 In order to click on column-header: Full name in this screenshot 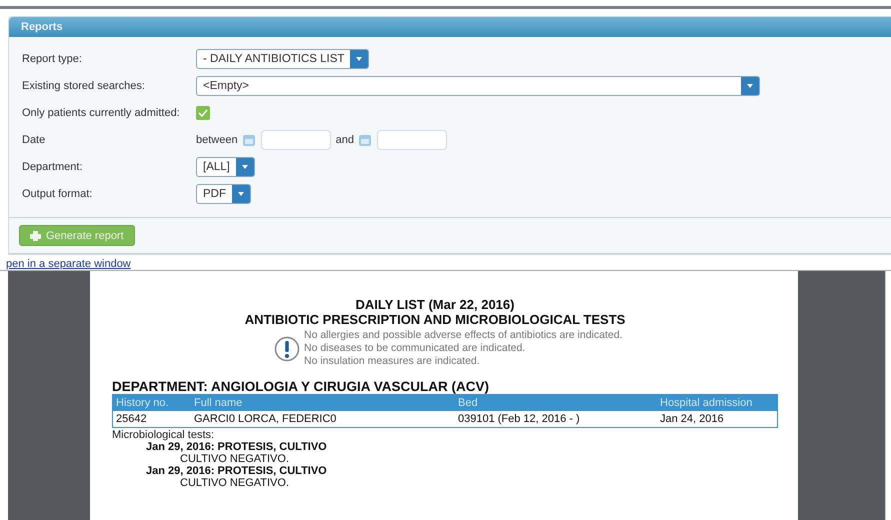, I will do `click(323, 402)`.